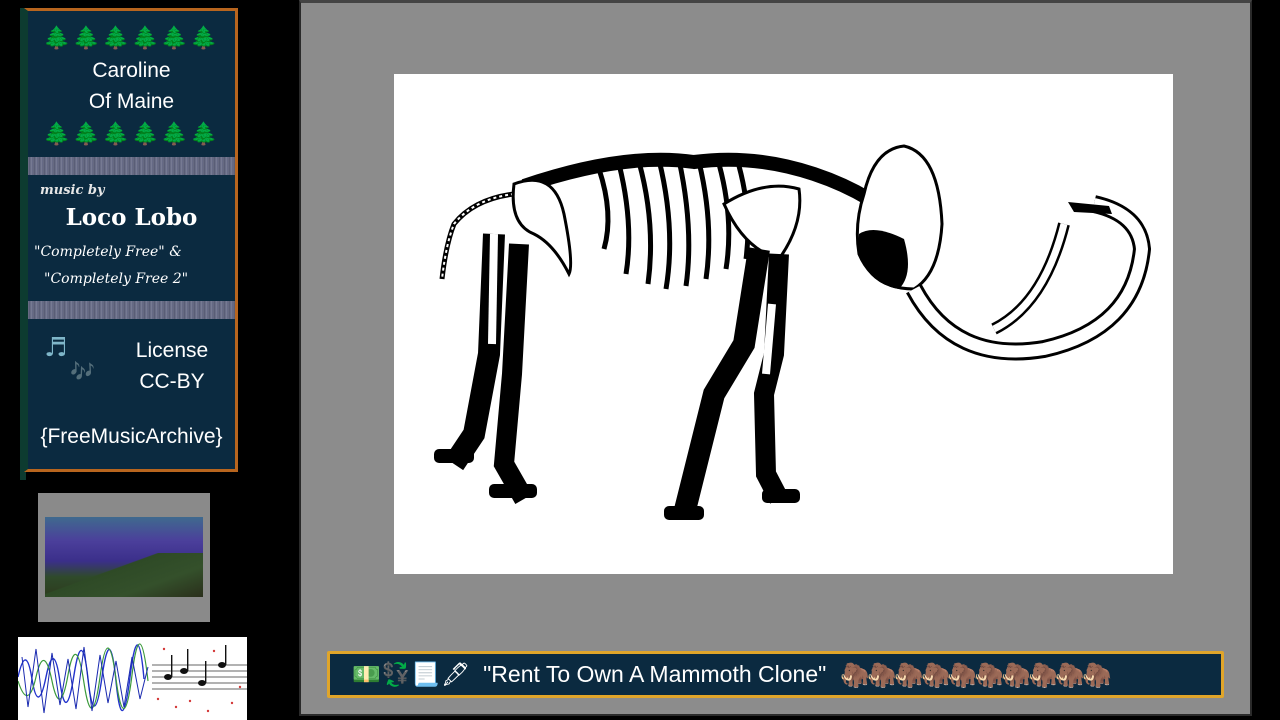  What do you see at coordinates (131, 101) in the screenshot?
I see `song-title-line2: Of Maine` at bounding box center [131, 101].